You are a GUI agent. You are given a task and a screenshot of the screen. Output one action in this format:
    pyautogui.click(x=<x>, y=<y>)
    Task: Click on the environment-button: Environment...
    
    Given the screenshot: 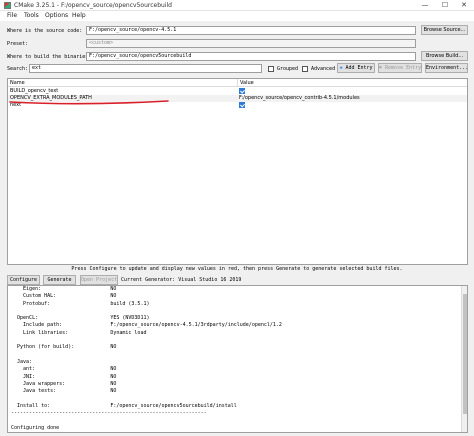 What is the action you would take?
    pyautogui.click(x=446, y=68)
    